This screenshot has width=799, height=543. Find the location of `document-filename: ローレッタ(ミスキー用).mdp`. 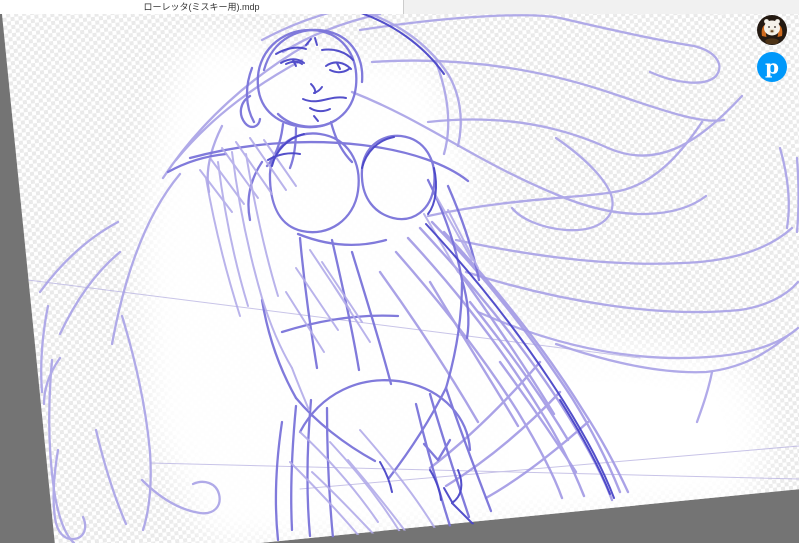

document-filename: ローレッタ(ミスキー用).mdp is located at coordinates (201, 7).